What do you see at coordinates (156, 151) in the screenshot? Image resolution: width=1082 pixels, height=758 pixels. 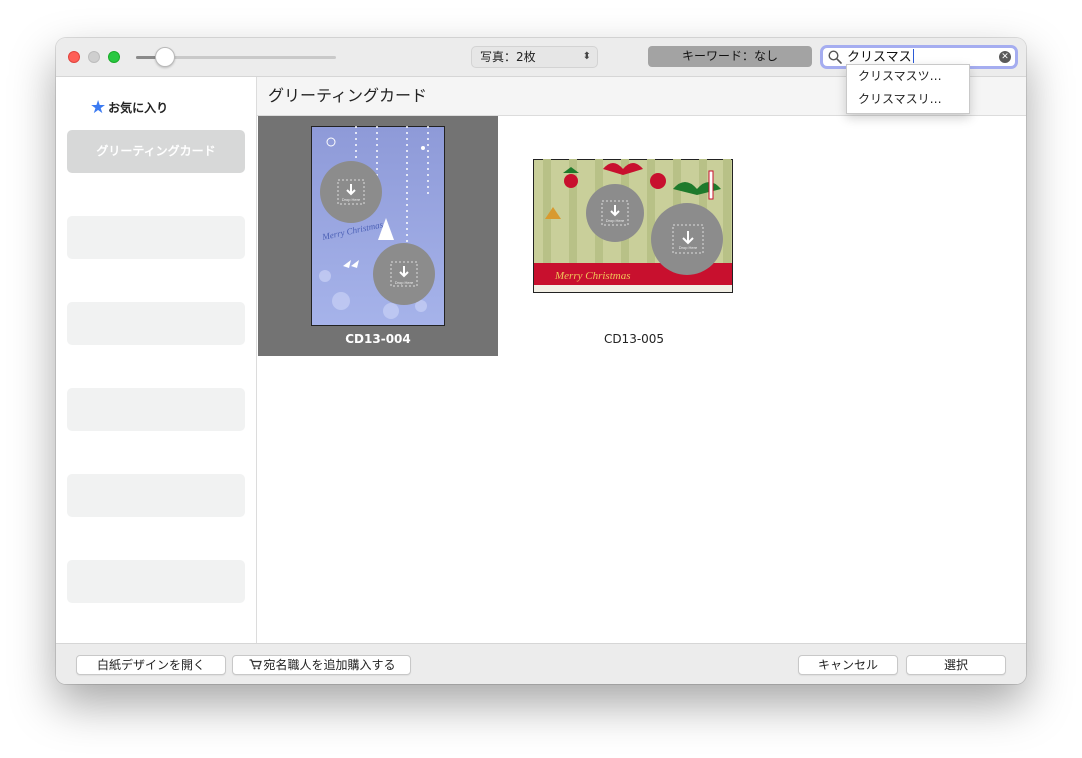 I see `sidebar-item-greeting-card: グリーティングカード` at bounding box center [156, 151].